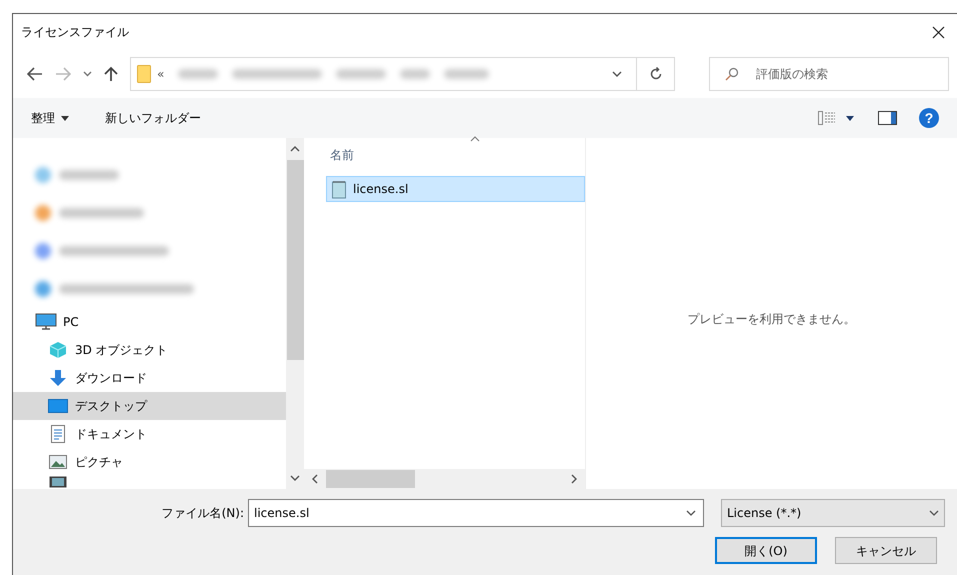  What do you see at coordinates (766, 550) in the screenshot?
I see `open-button: 開く(O)` at bounding box center [766, 550].